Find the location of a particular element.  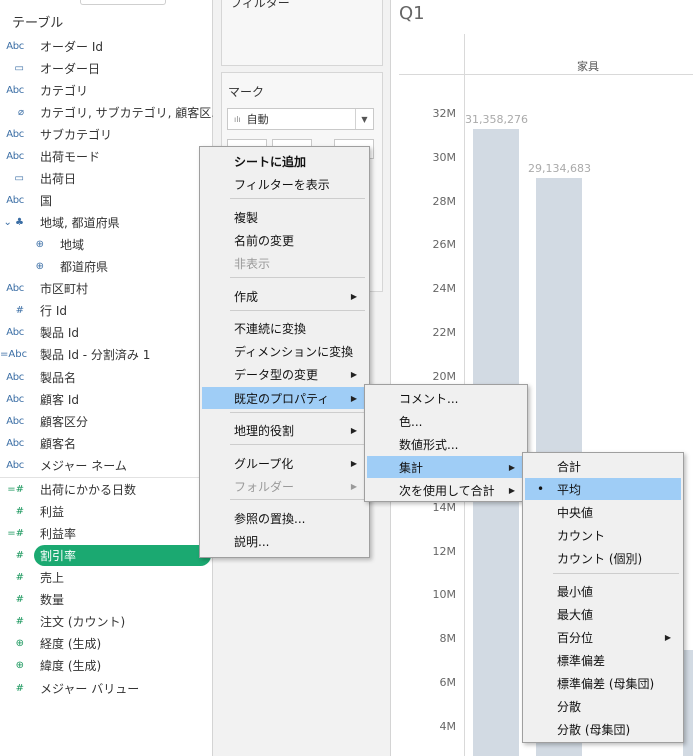

field-item: Abc 顧客名 is located at coordinates (106, 443).